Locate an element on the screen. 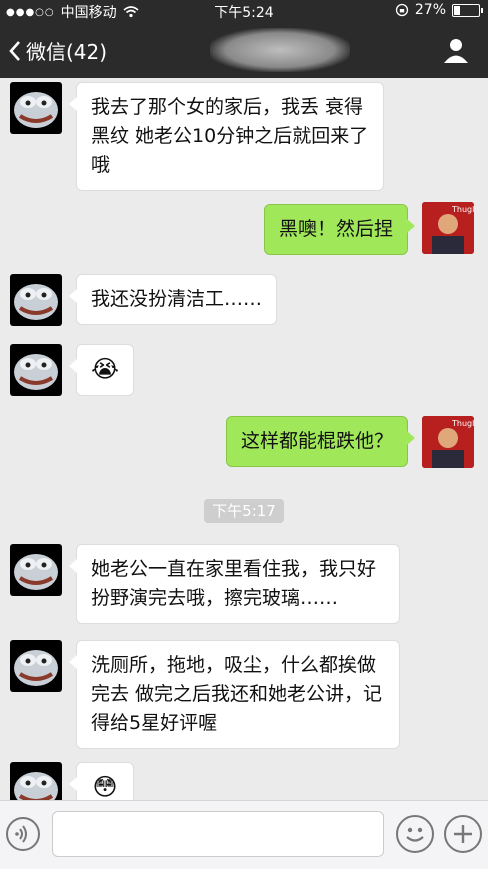 The image size is (488, 869). message-bubble: 这样都能棍跌他？ is located at coordinates (320, 441).